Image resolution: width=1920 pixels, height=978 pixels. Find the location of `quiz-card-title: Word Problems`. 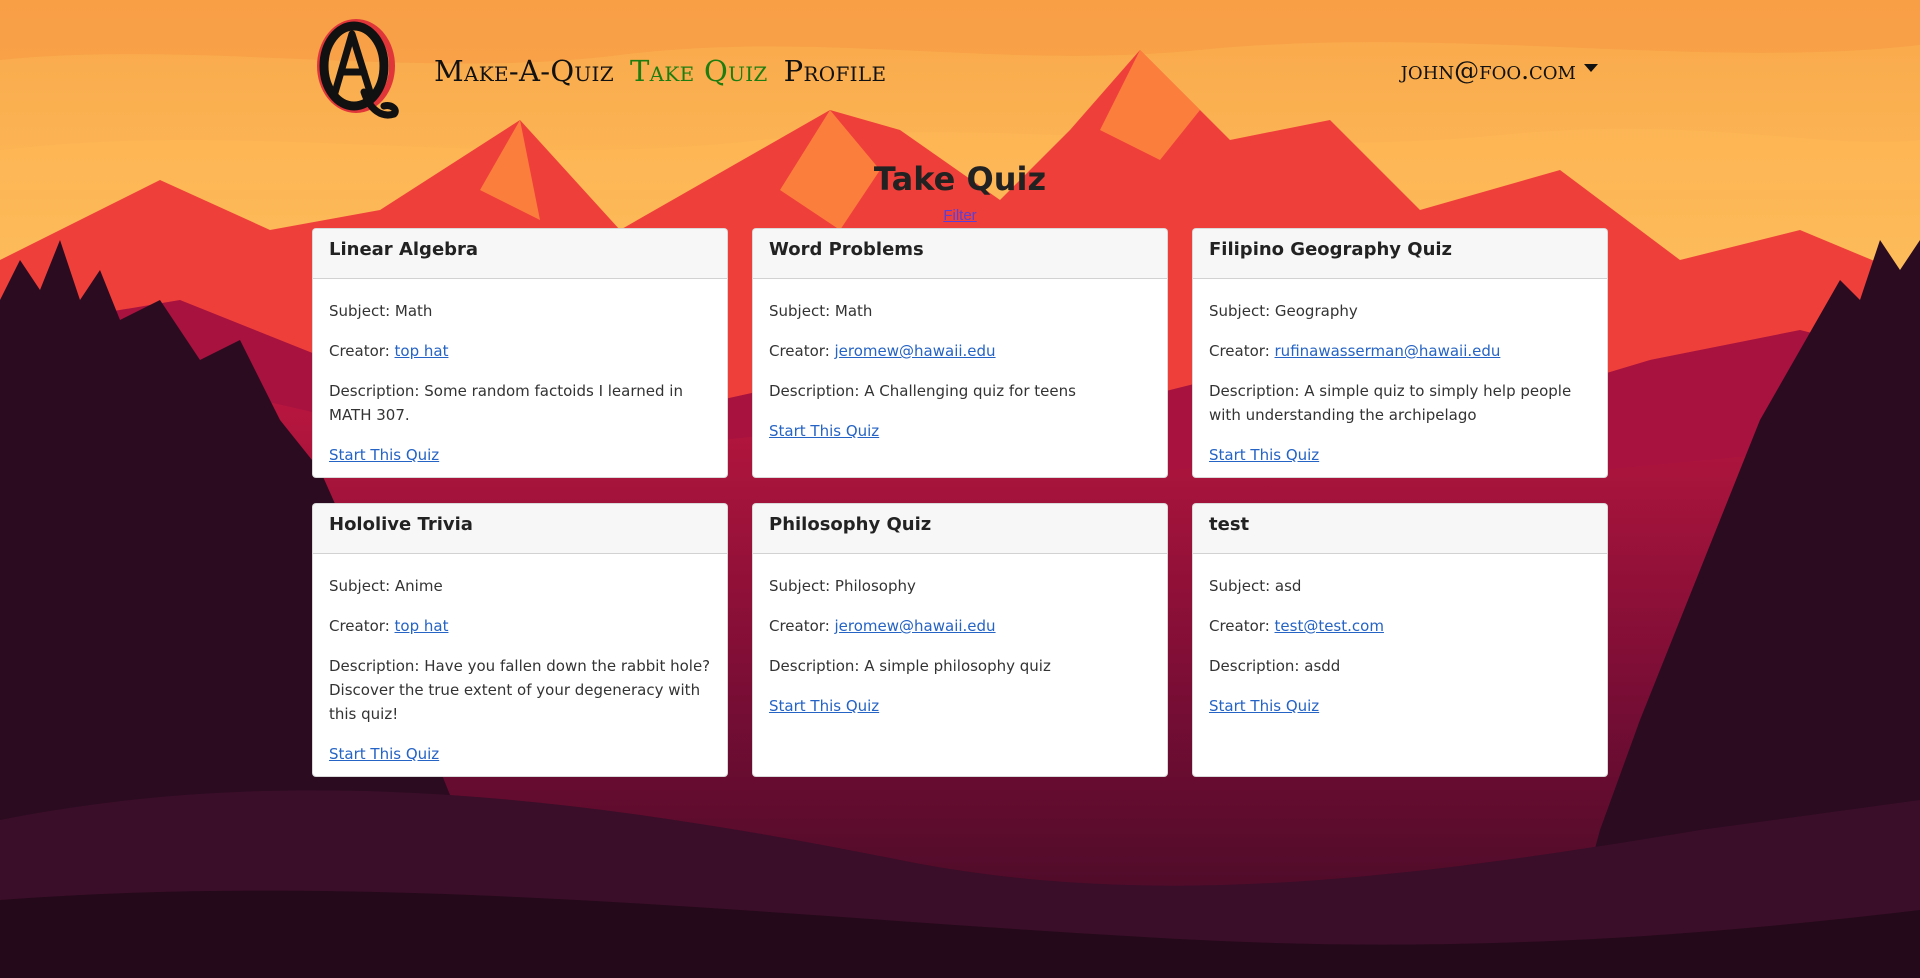

quiz-card-title: Word Problems is located at coordinates (960, 254).